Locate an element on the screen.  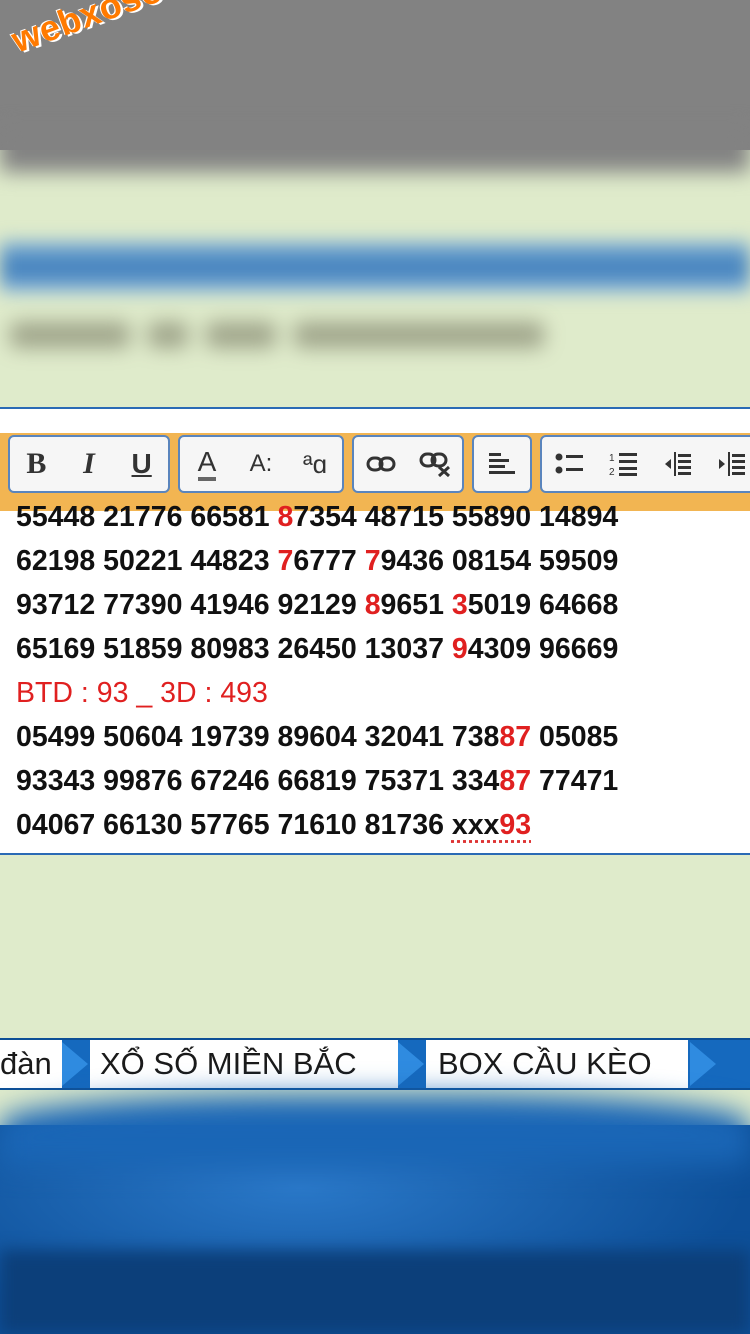
number-text: 9651 is located at coordinates (416, 605).